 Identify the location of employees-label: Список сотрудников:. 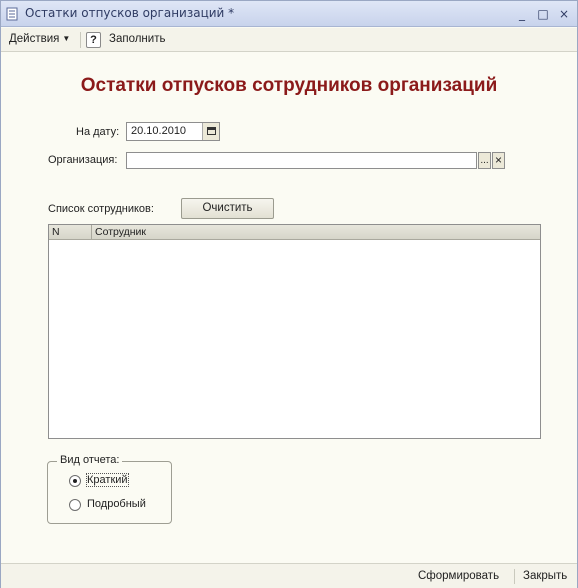
(101, 209).